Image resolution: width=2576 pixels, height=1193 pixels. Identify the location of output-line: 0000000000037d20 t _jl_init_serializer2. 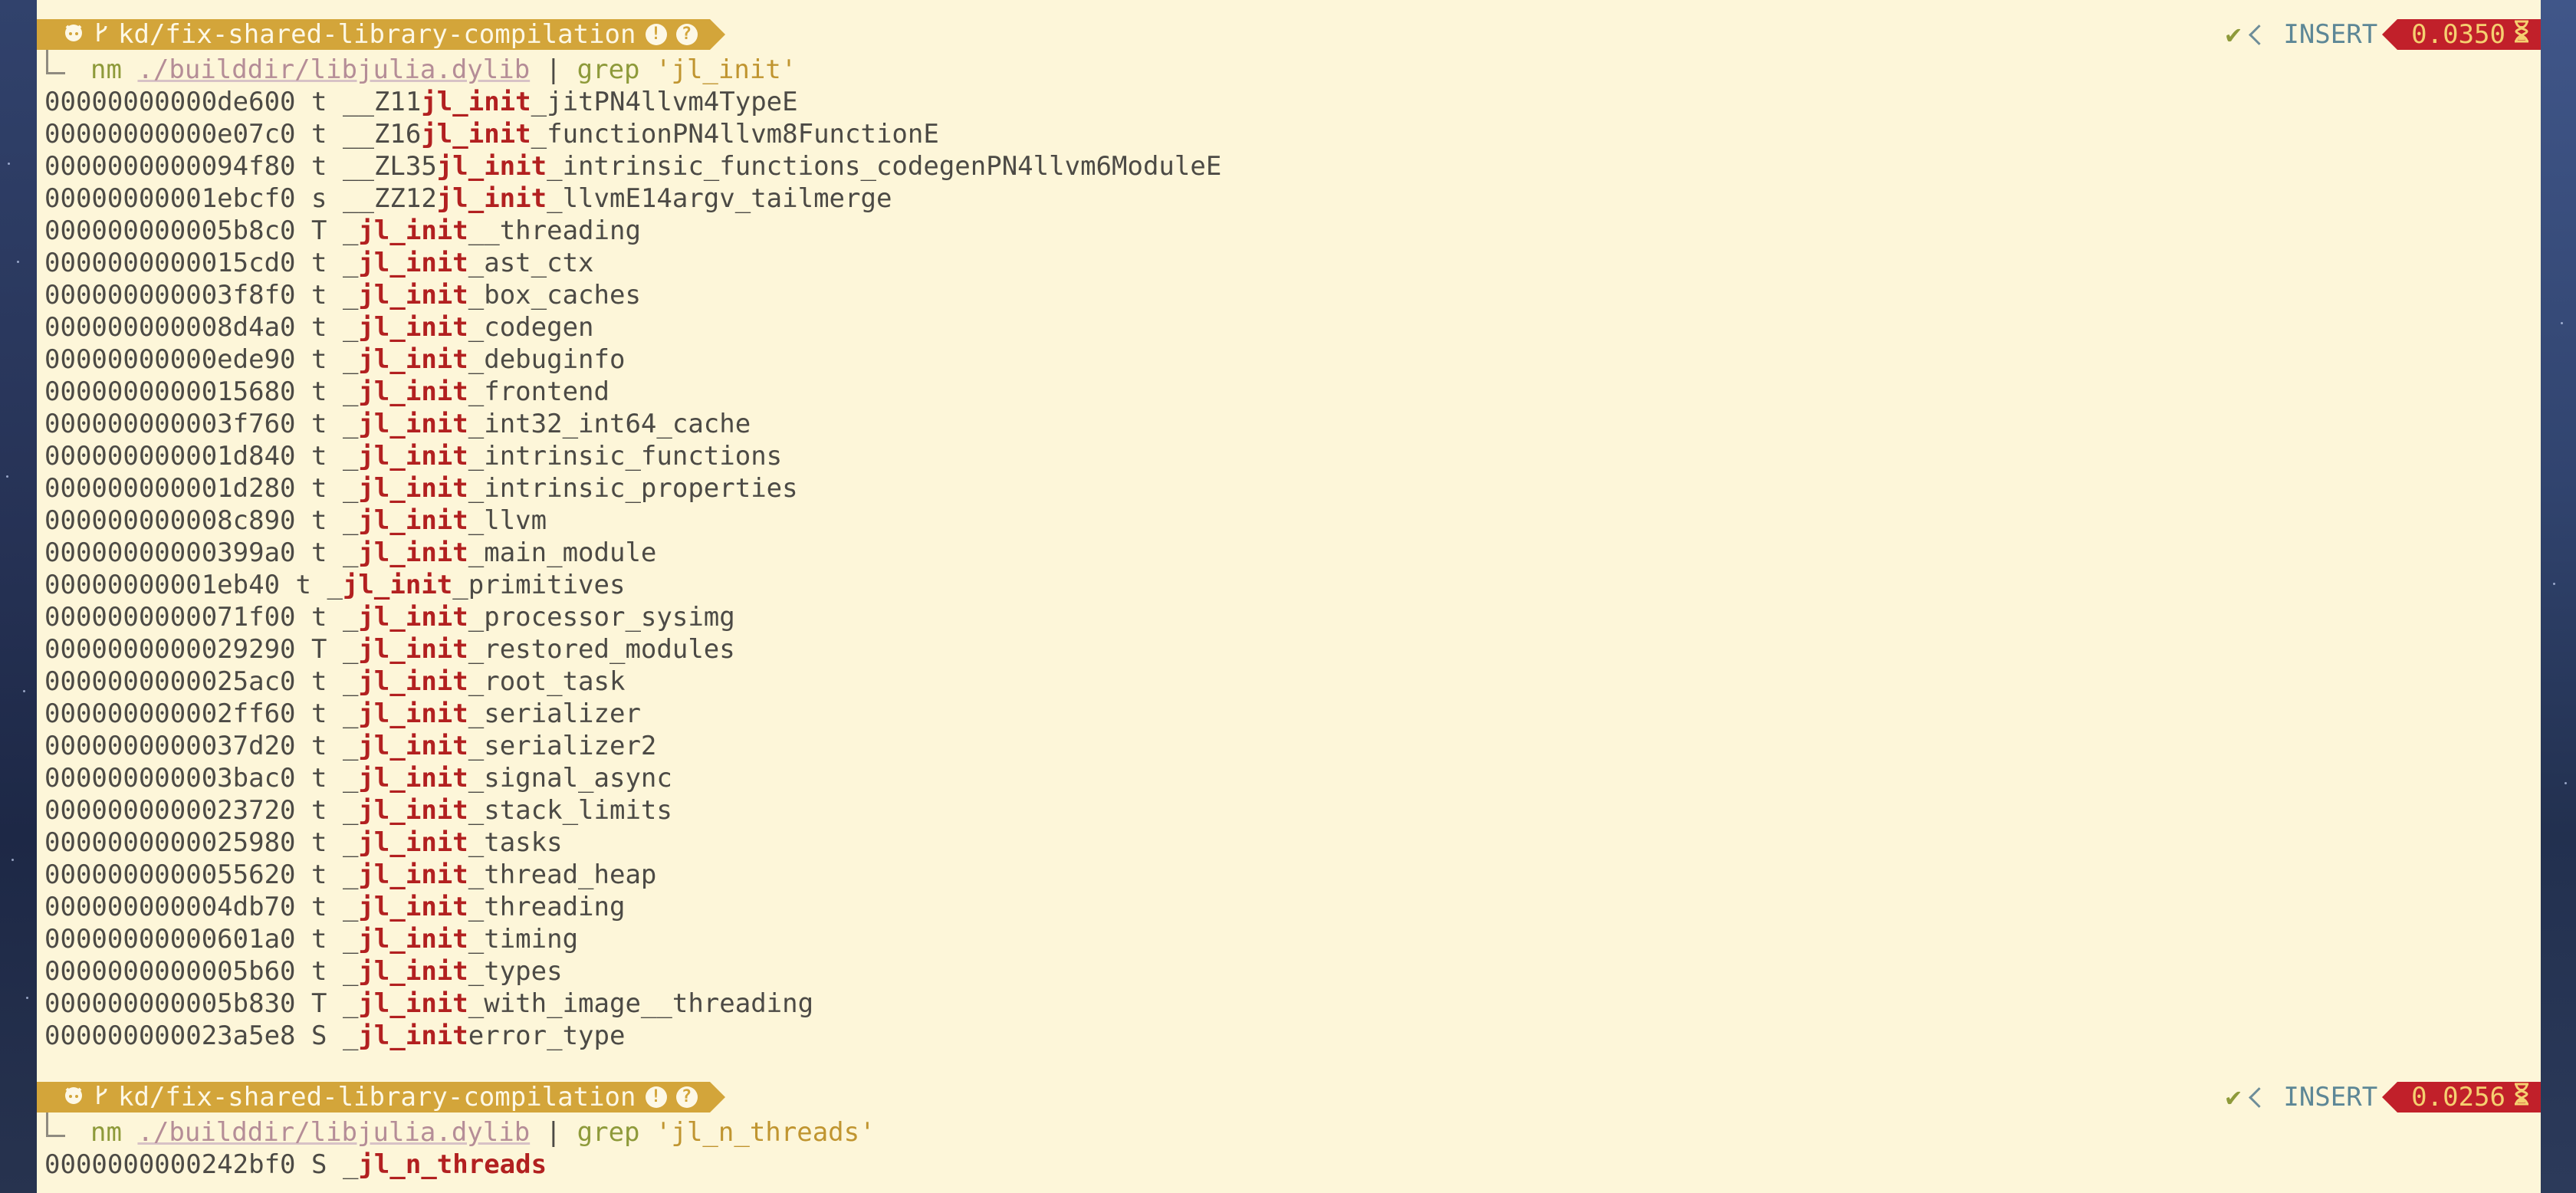
(1289, 746).